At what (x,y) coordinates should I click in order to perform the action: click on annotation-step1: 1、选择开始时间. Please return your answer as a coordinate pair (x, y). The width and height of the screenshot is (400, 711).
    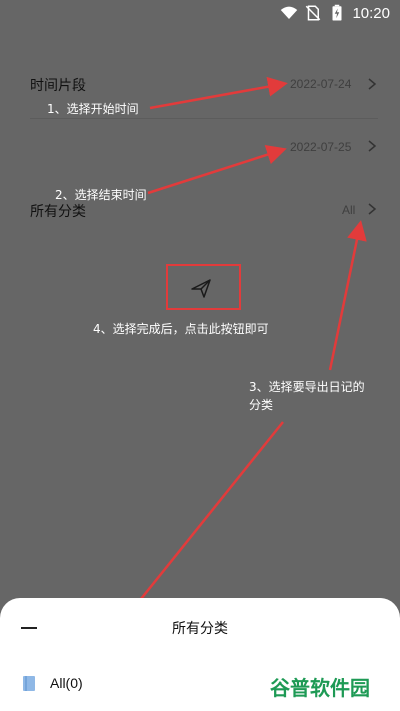
    Looking at the image, I should click on (93, 109).